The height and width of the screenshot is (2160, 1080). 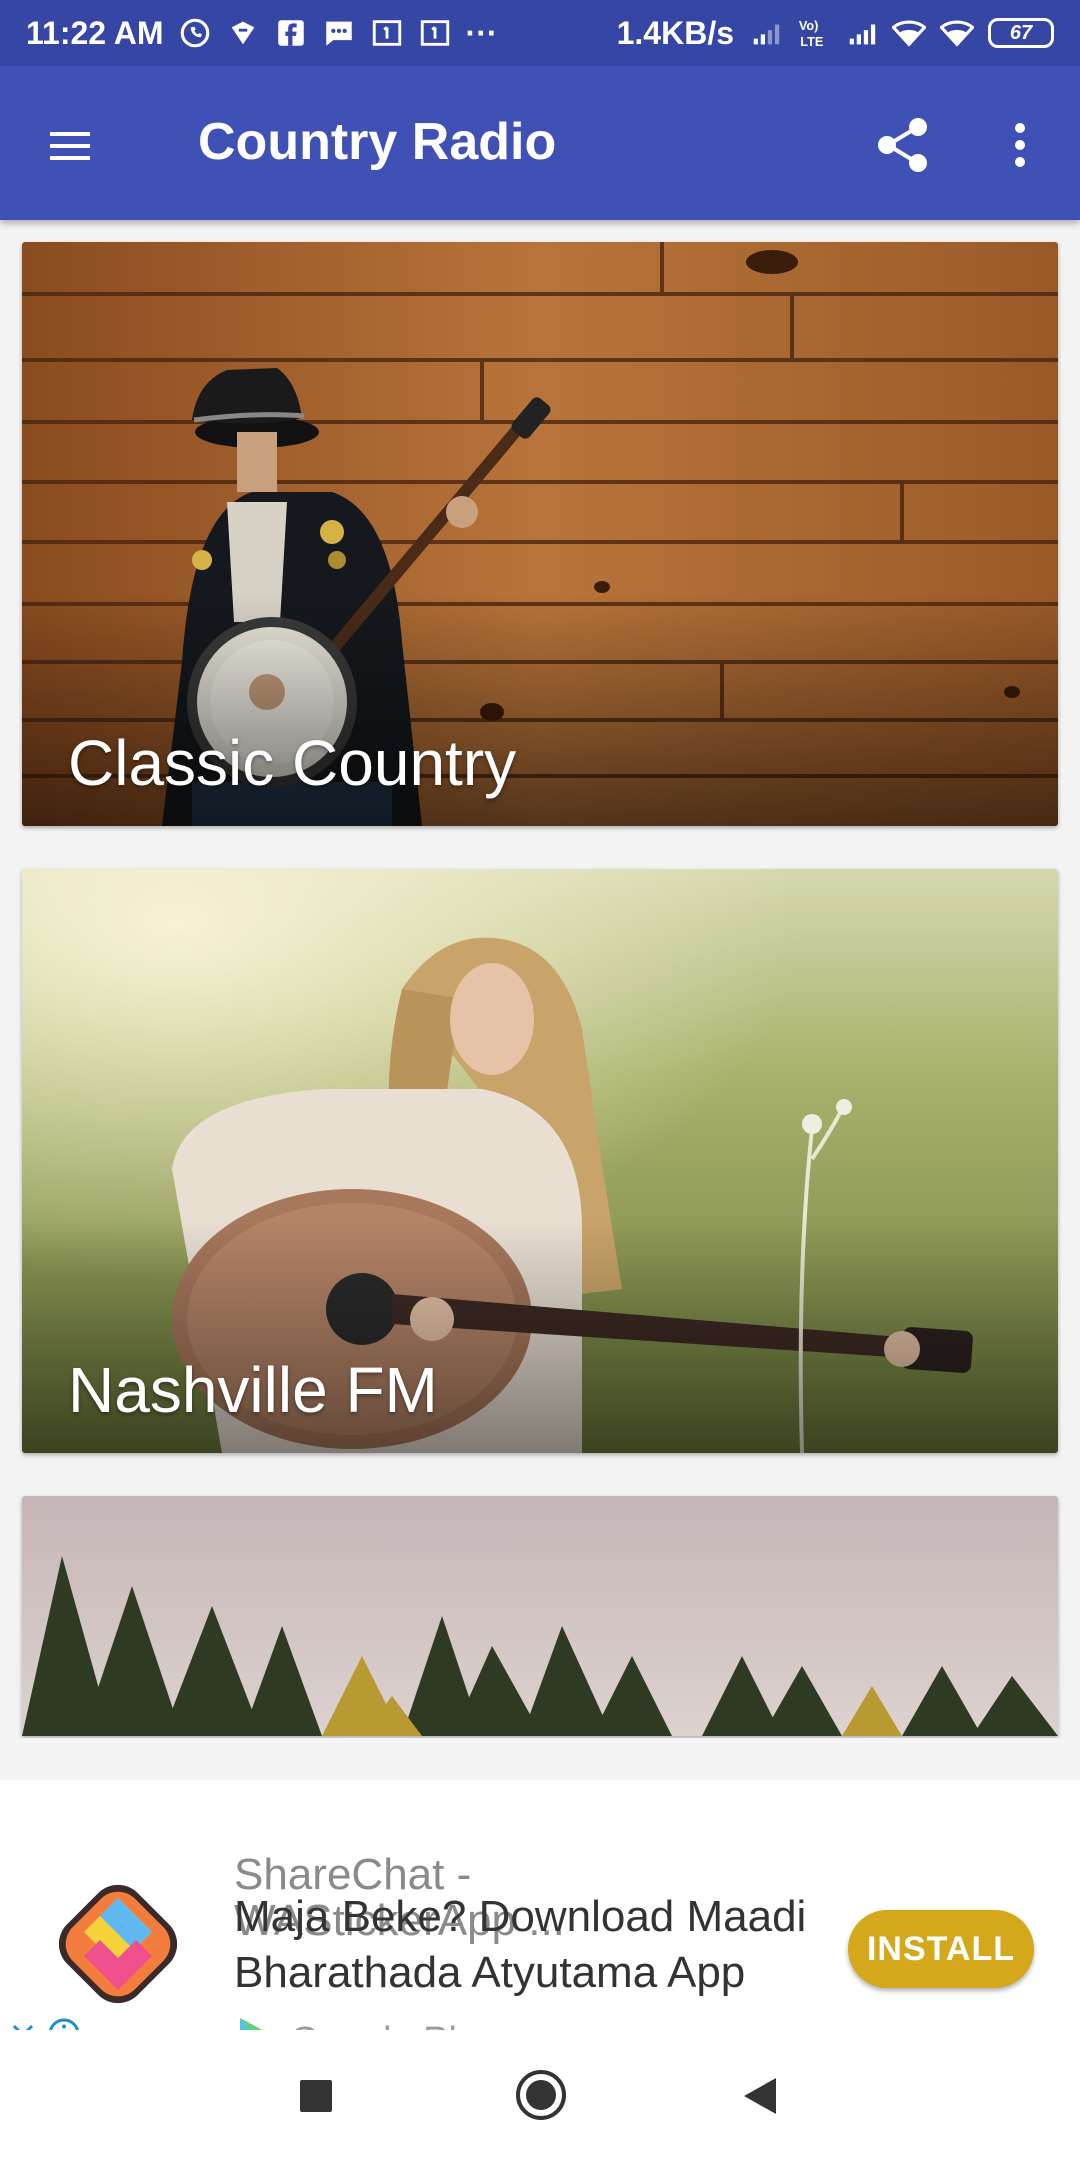 I want to click on back-icon, so click(x=760, y=2096).